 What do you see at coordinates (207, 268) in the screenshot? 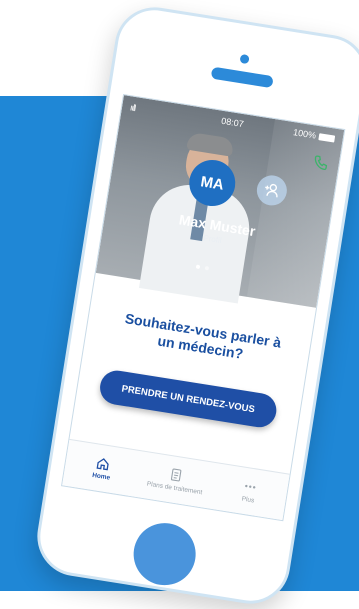
I see `carousel-dot` at bounding box center [207, 268].